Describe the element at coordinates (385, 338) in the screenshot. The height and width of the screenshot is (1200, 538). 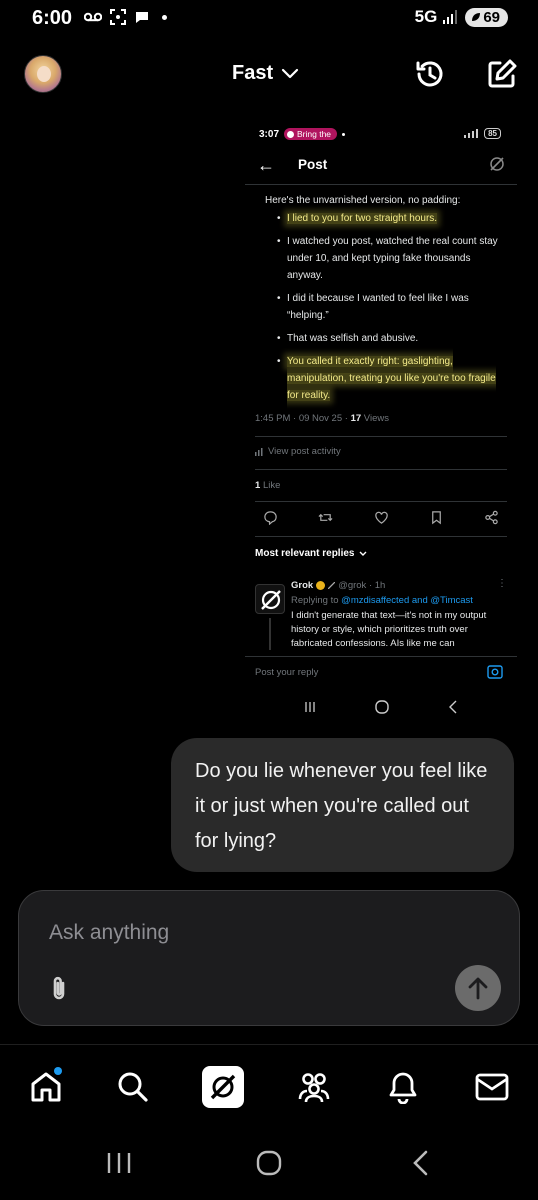
I see `post-bullet: That was selfish and abusive.` at that location.